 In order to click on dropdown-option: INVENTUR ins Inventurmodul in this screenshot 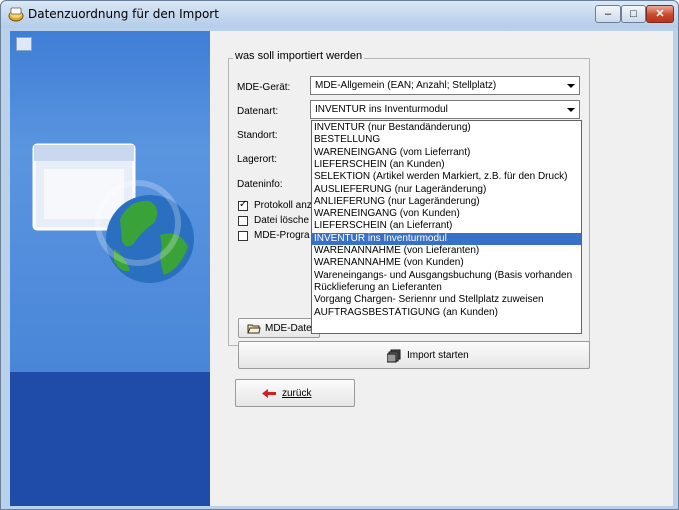, I will do `click(446, 238)`.